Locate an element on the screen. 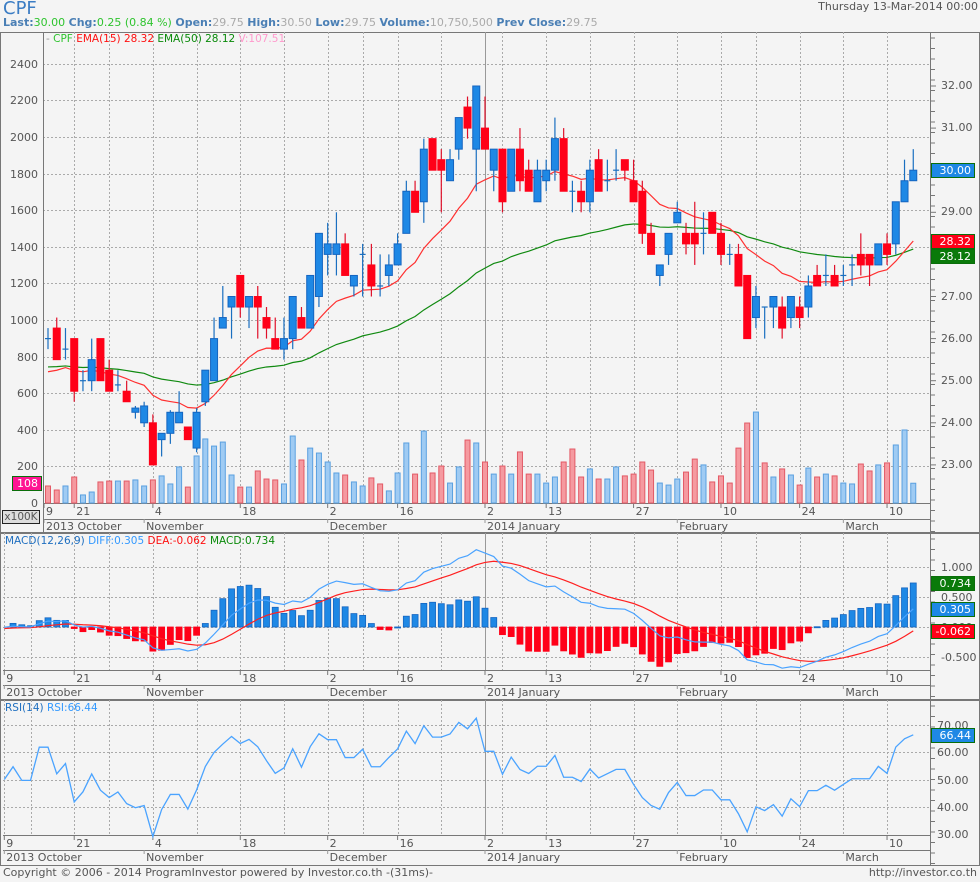 This screenshot has width=980, height=882. price-tag: 28.12 is located at coordinates (953, 256).